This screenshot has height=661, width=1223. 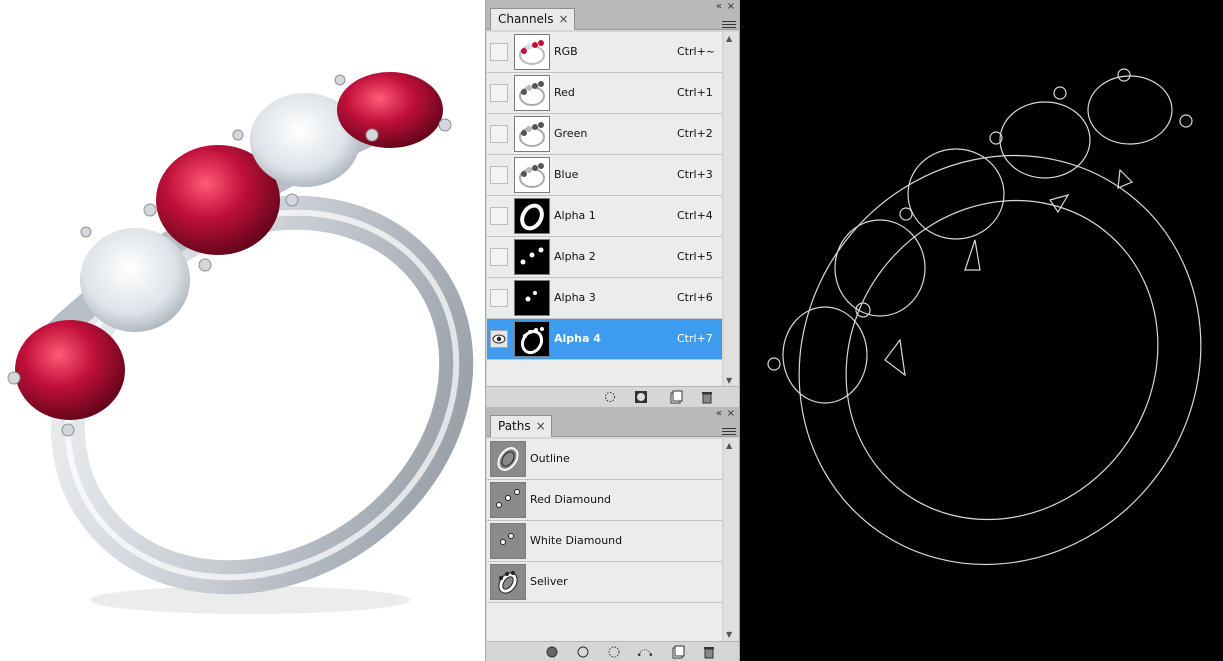 What do you see at coordinates (604, 582) in the screenshot?
I see `path-row: Seliver` at bounding box center [604, 582].